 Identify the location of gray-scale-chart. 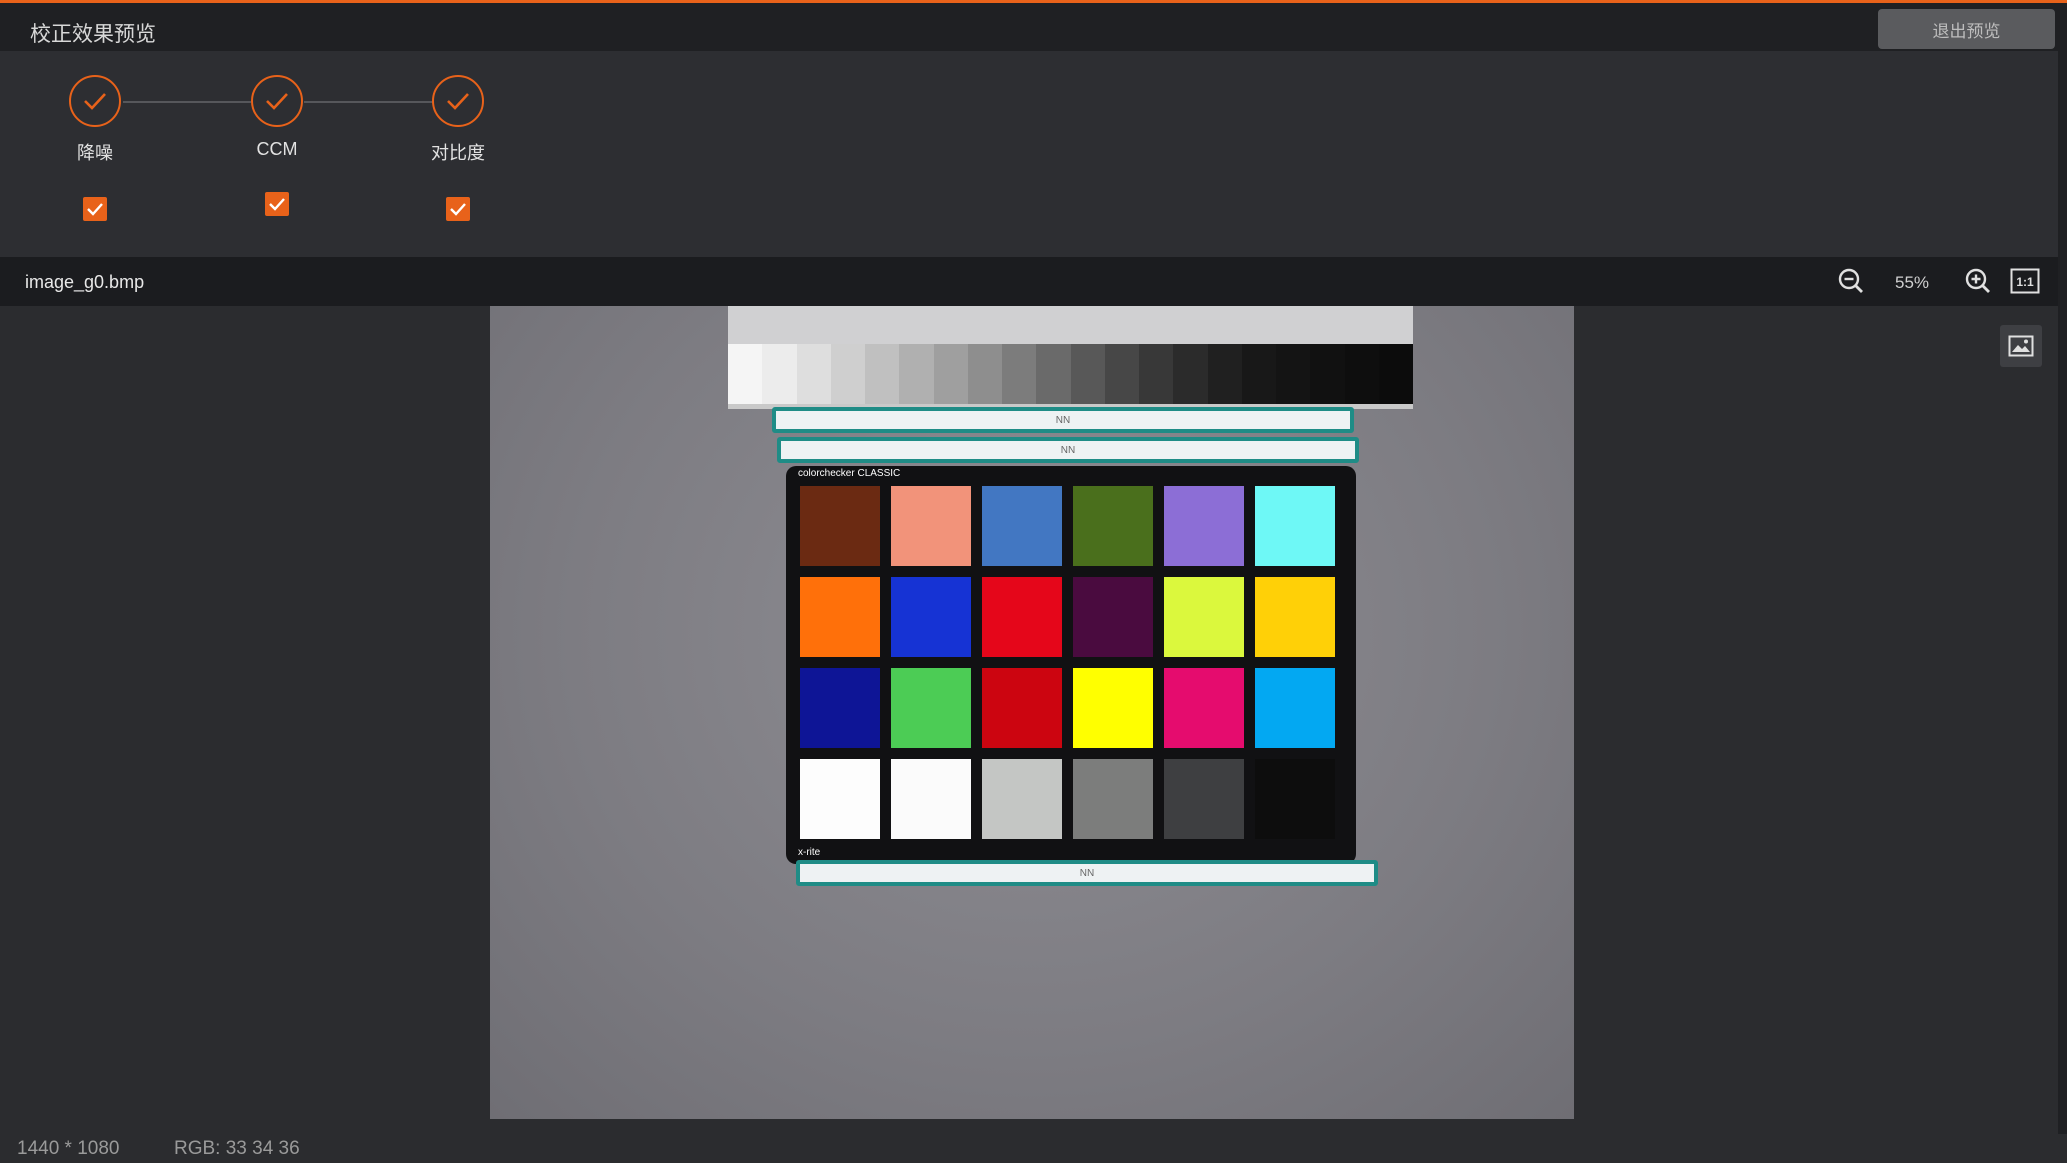
(1070, 357).